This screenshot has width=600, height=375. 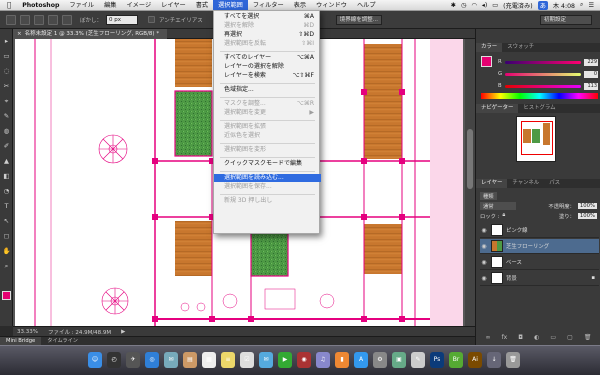 I want to click on volume-icon: ◂), so click(x=485, y=5).